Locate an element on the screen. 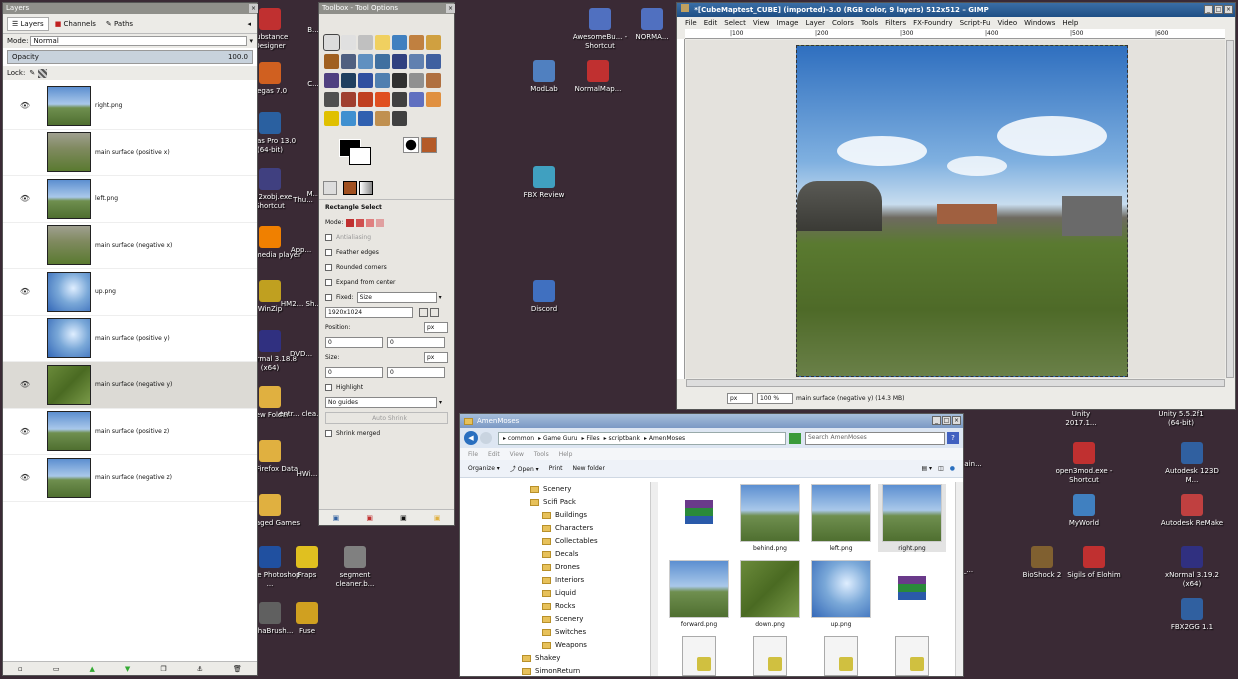 The width and height of the screenshot is (1238, 679). toolbox-close-icon: × is located at coordinates (450, 8).